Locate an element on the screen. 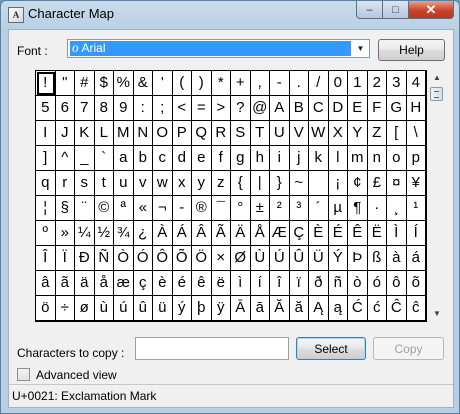  character-cell: _ is located at coordinates (85, 158).